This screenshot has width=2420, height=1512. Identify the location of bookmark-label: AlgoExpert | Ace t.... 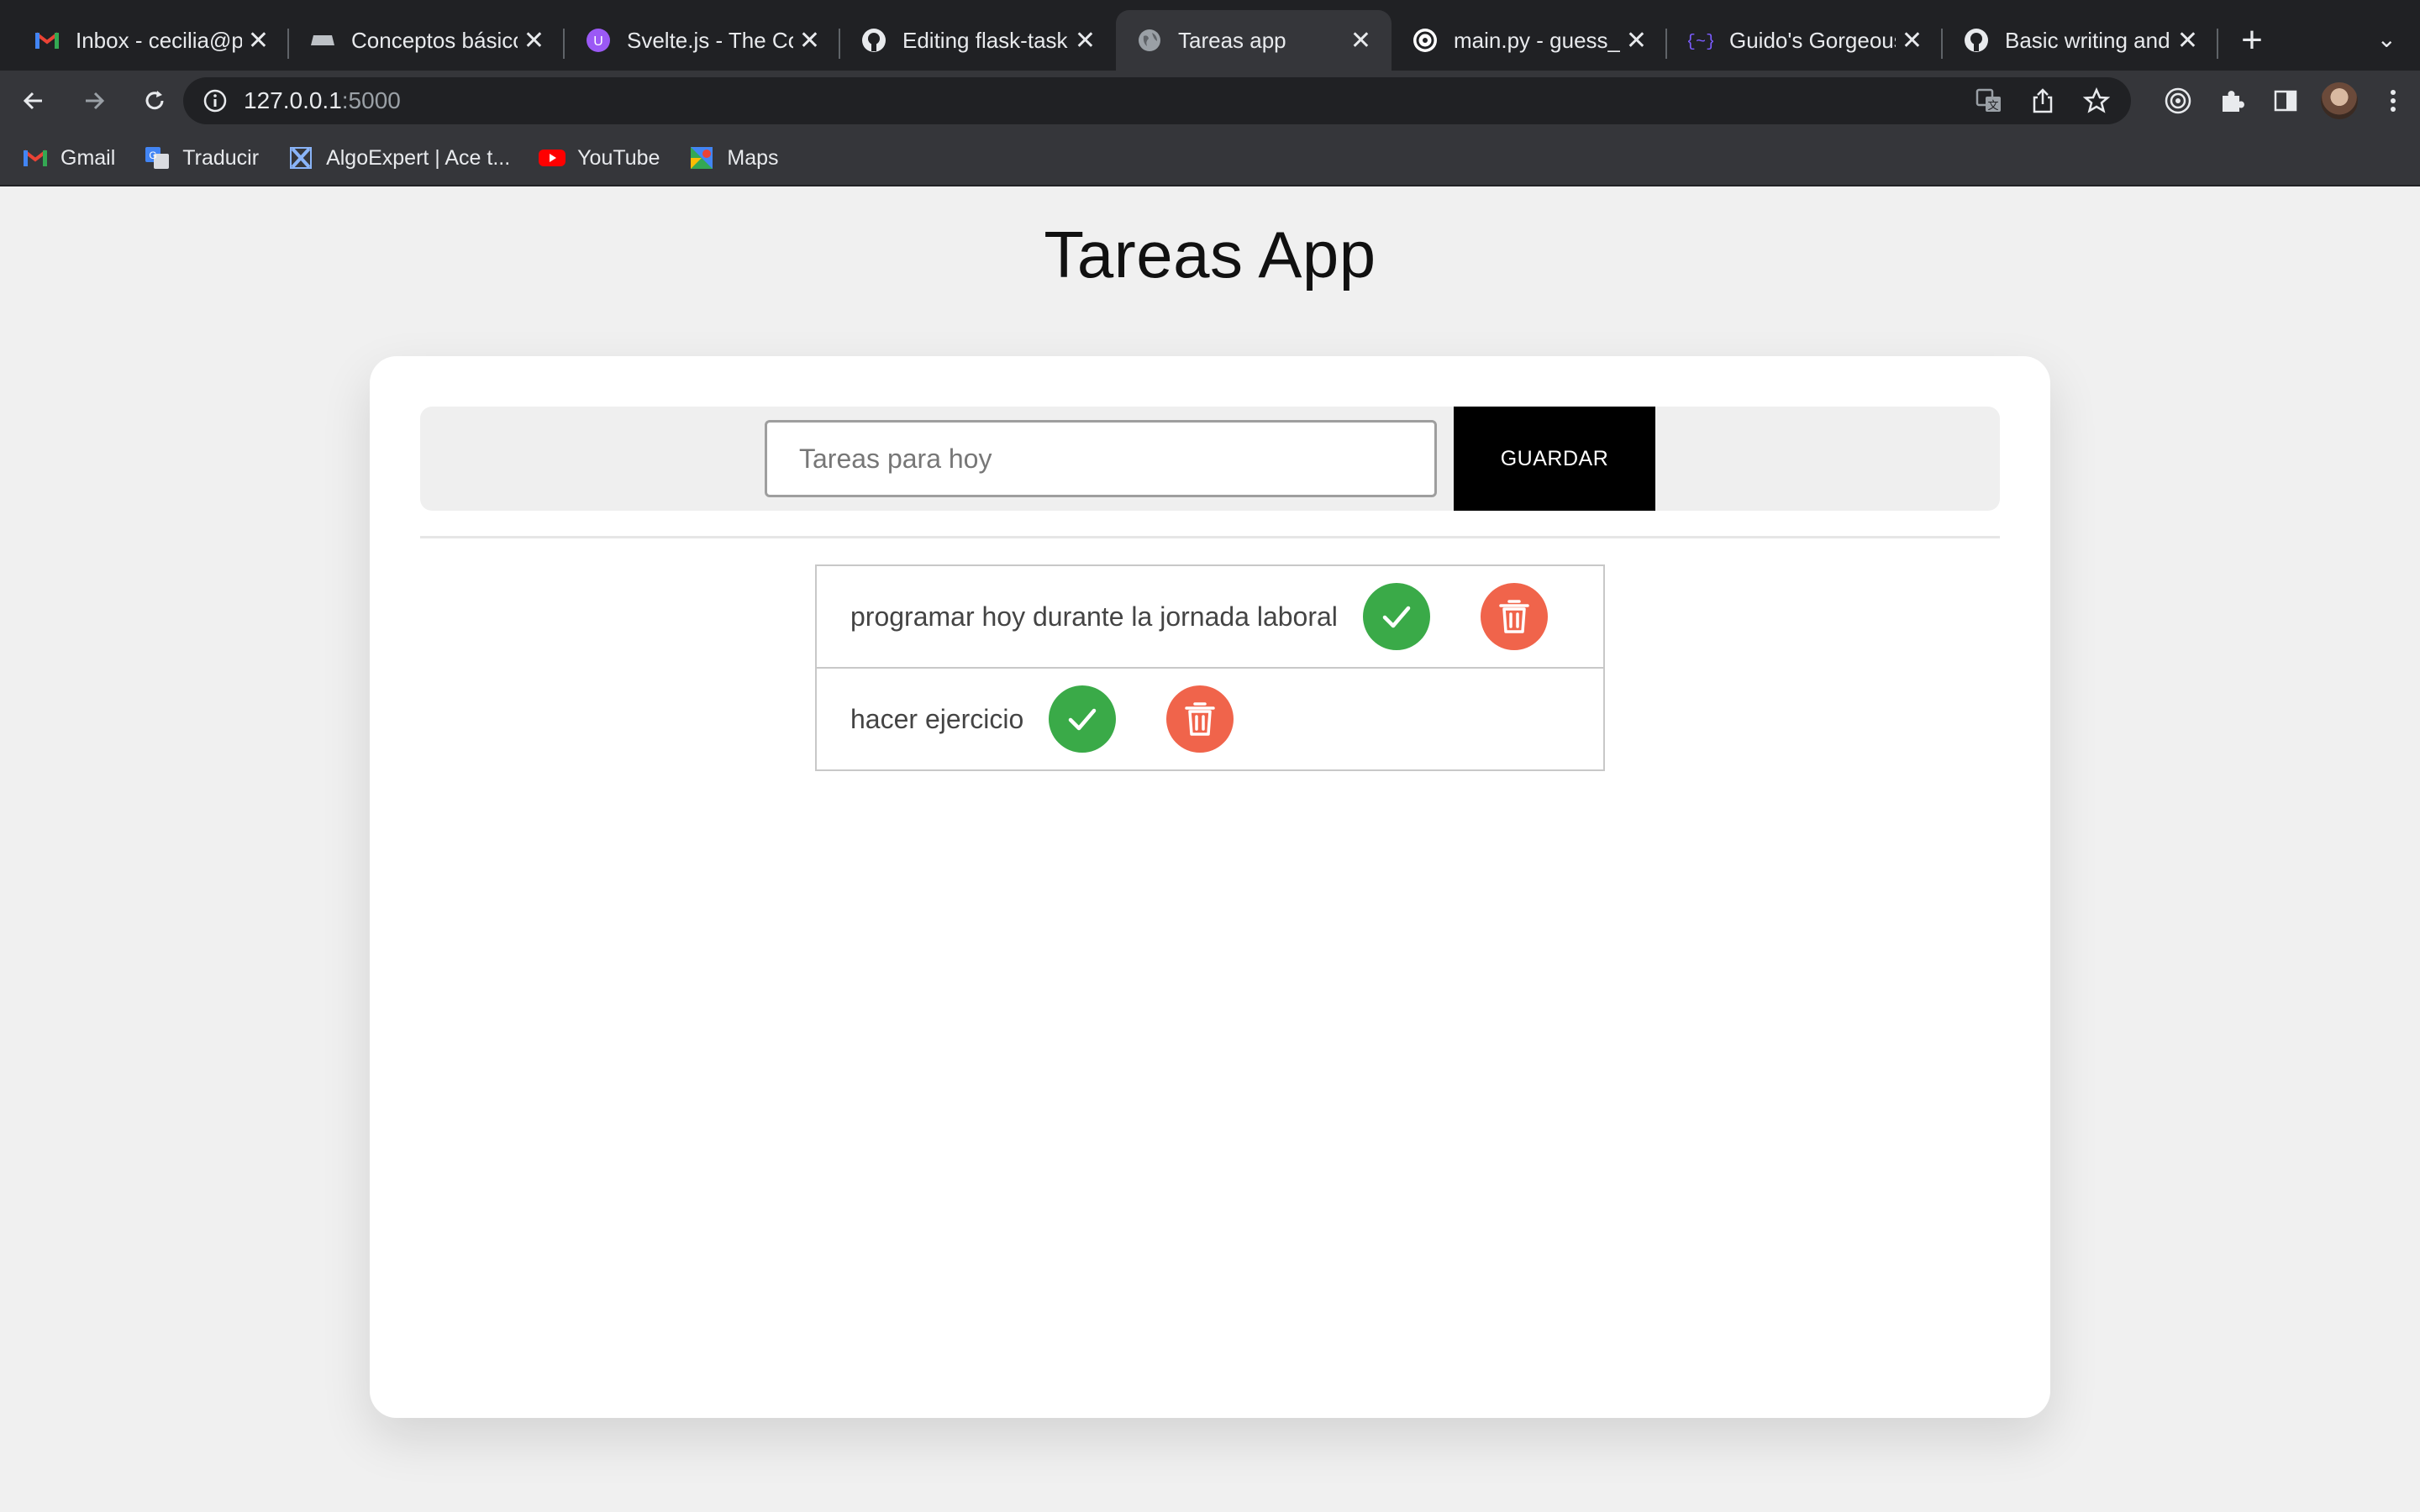
(419, 157).